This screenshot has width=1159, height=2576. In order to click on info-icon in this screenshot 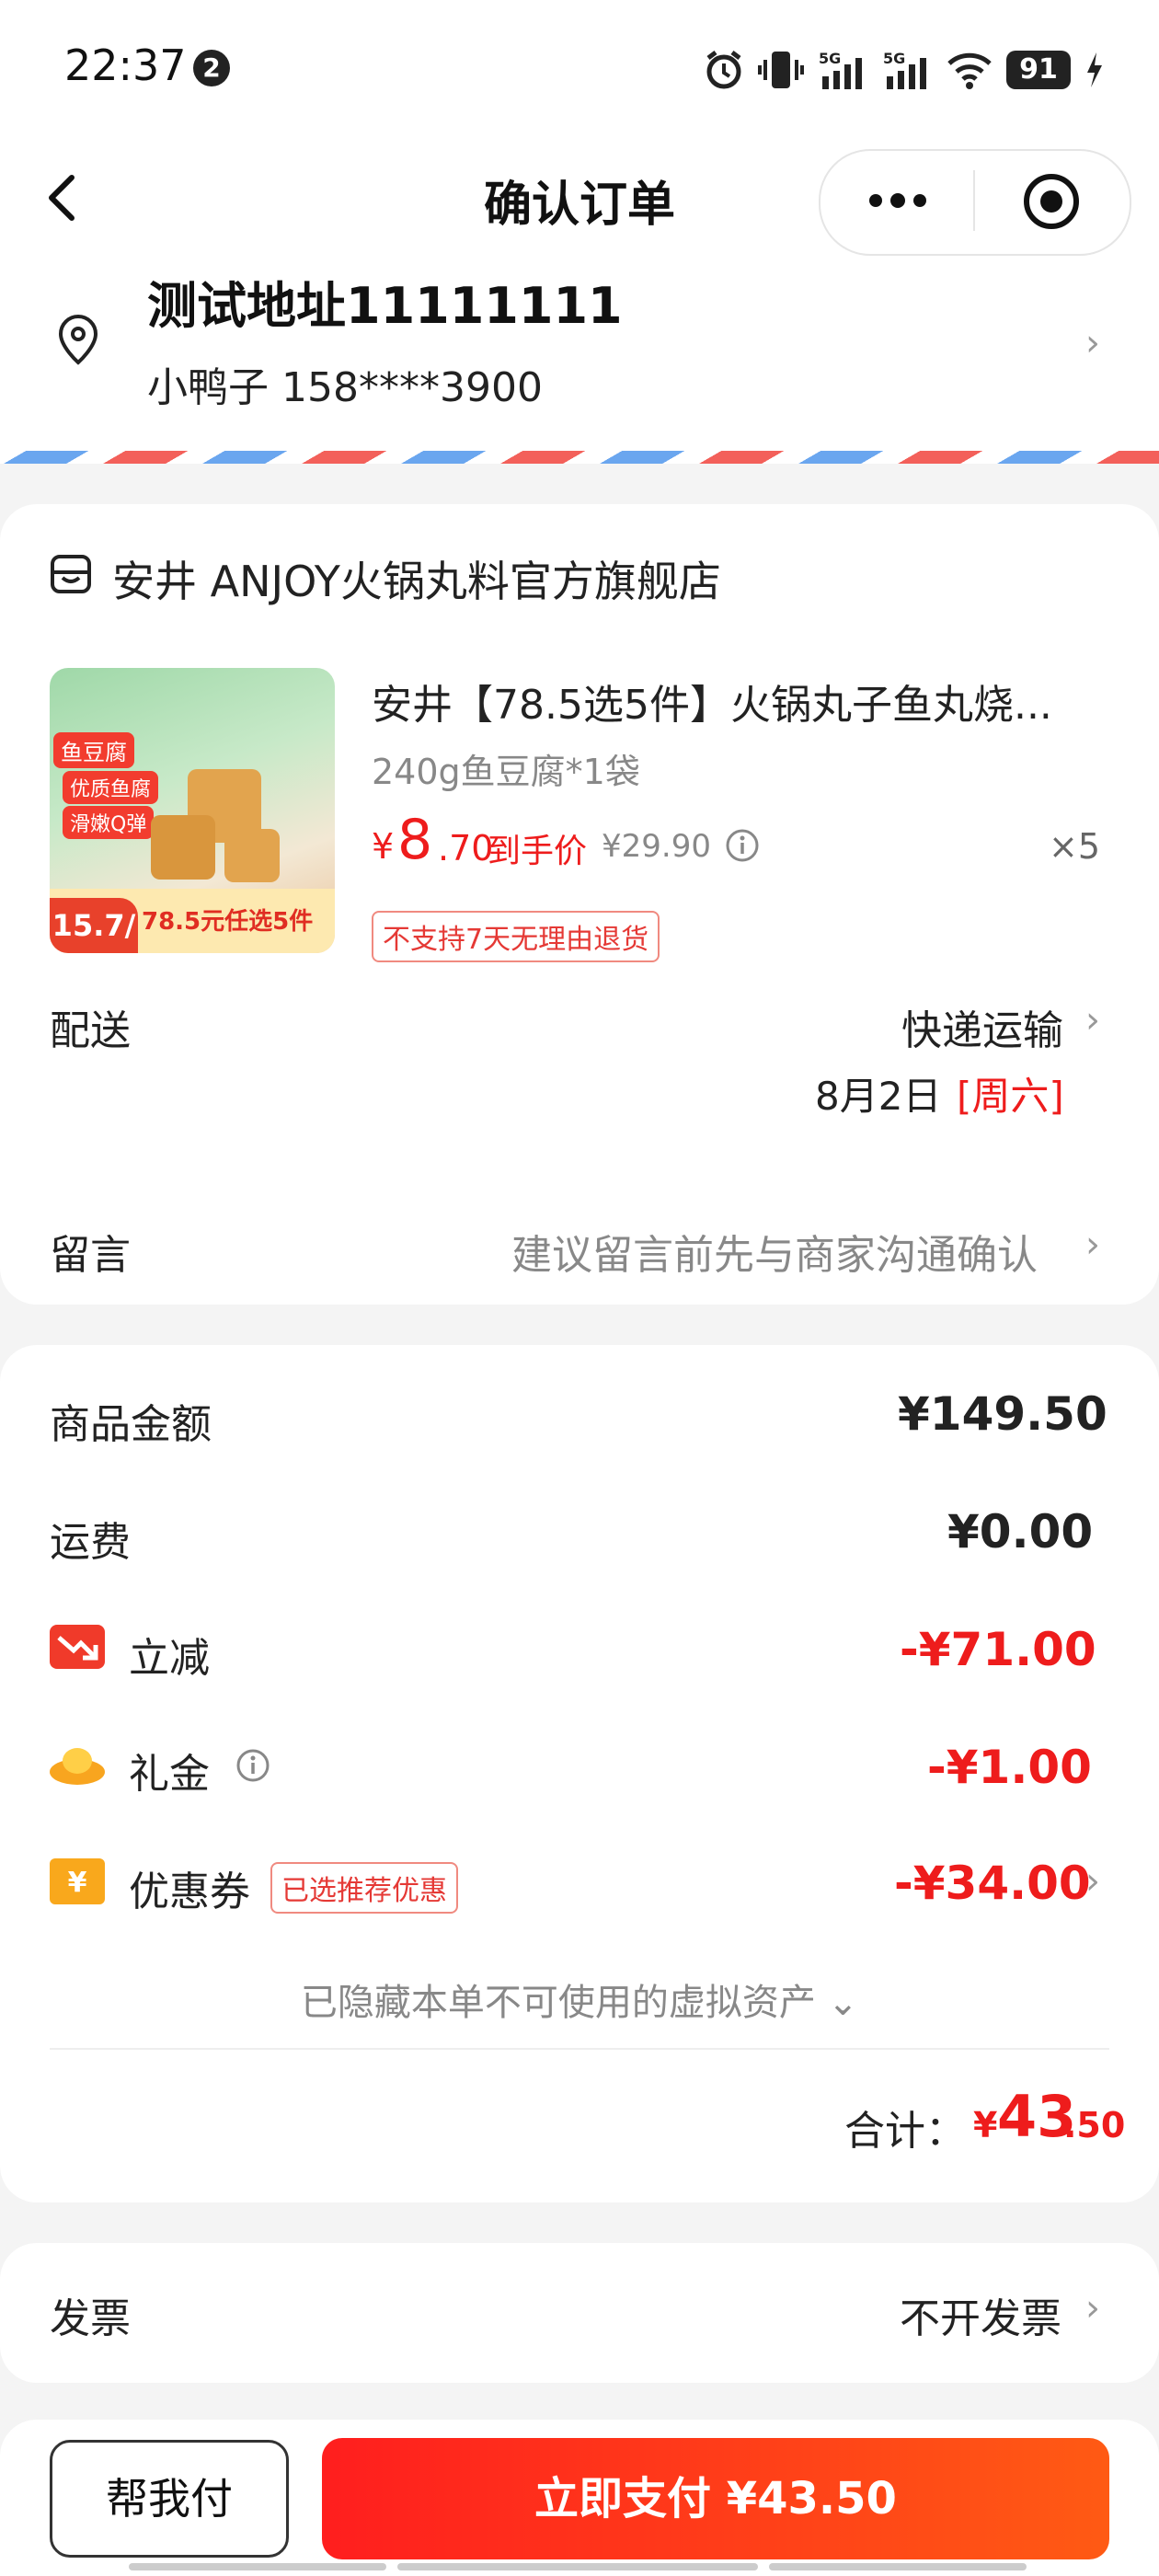, I will do `click(742, 845)`.